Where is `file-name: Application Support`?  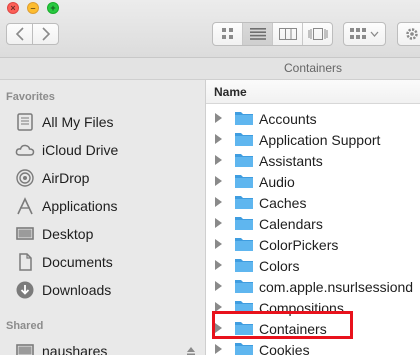 file-name: Application Support is located at coordinates (320, 140).